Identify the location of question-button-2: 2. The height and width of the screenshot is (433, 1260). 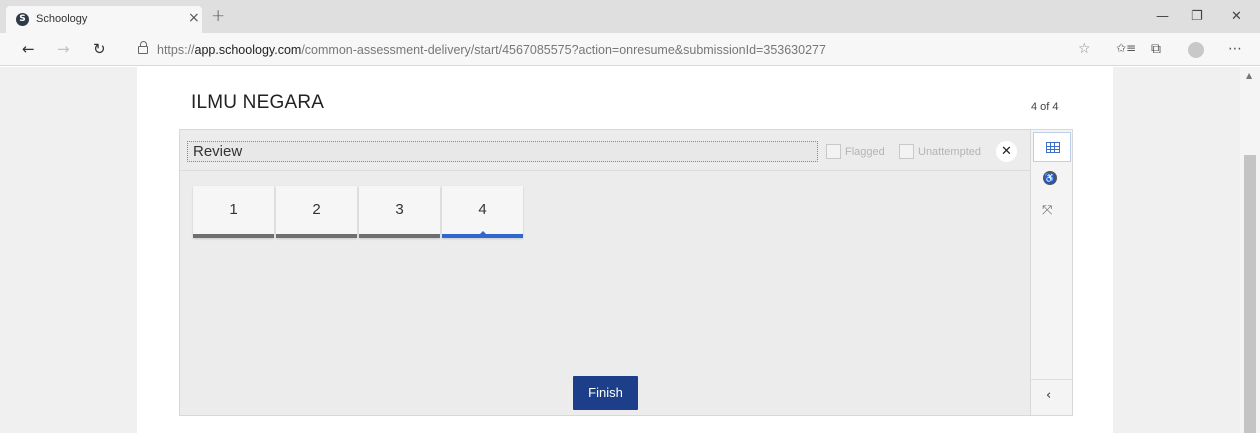
(316, 212).